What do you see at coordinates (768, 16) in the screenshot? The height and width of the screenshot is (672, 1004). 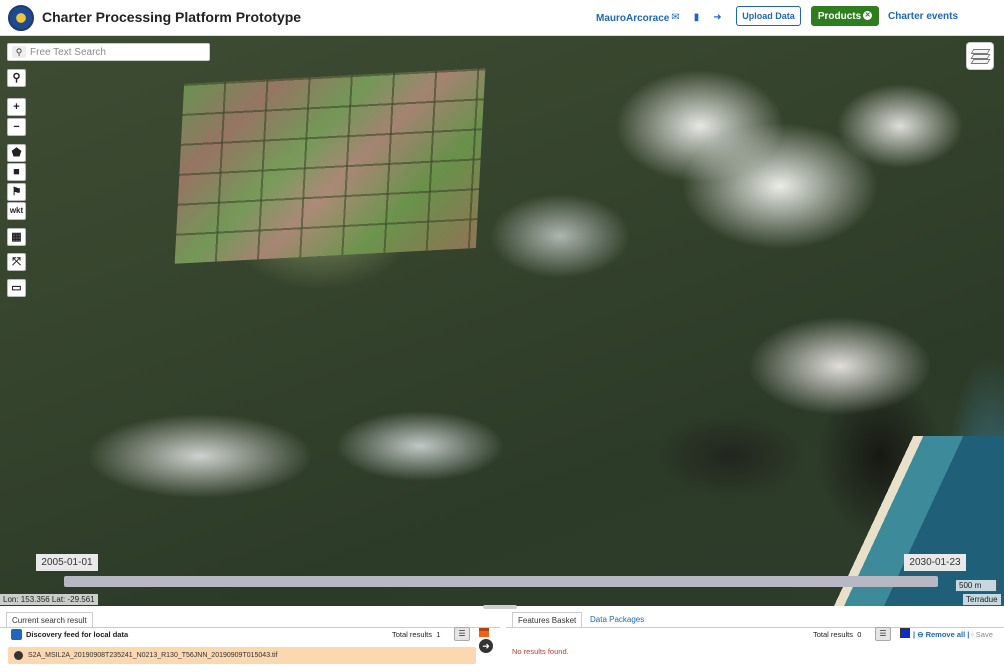 I see `upload-data-button: Upload Data` at bounding box center [768, 16].